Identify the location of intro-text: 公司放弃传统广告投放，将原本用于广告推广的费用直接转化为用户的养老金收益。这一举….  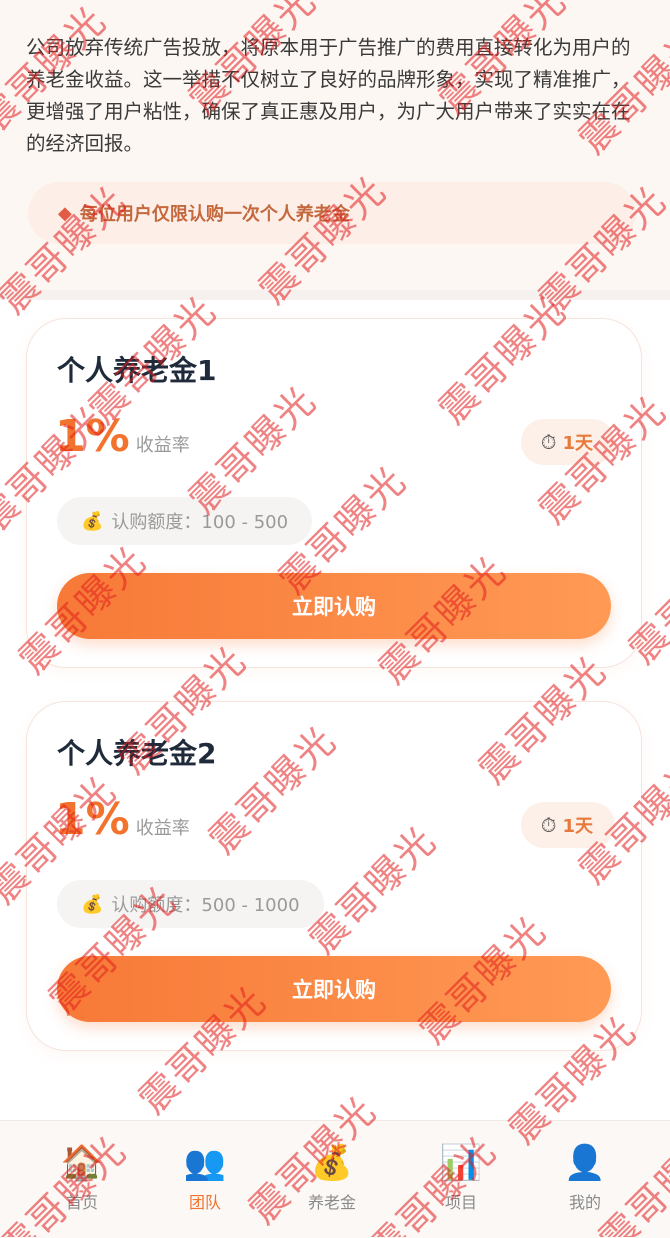
(328, 95).